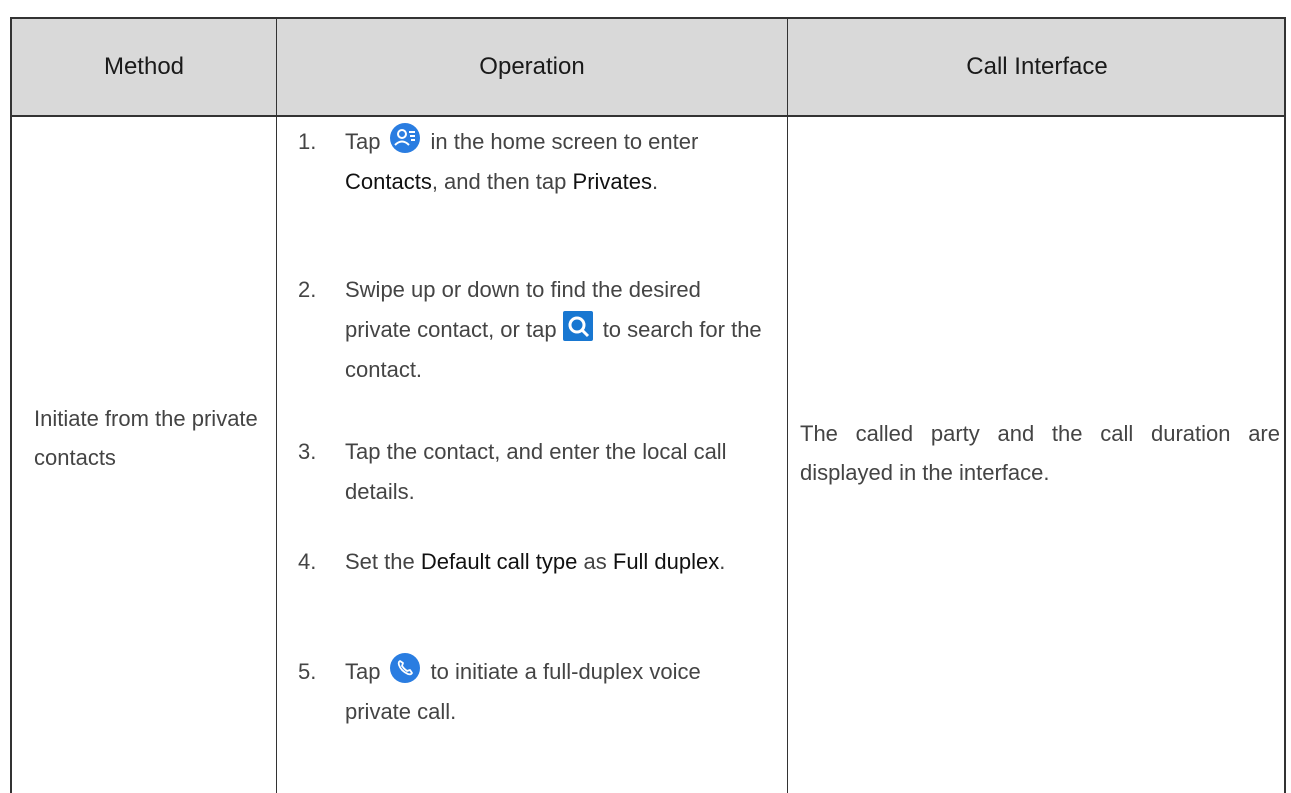  What do you see at coordinates (564, 141) in the screenshot?
I see `step-text: in the home screen to enter` at bounding box center [564, 141].